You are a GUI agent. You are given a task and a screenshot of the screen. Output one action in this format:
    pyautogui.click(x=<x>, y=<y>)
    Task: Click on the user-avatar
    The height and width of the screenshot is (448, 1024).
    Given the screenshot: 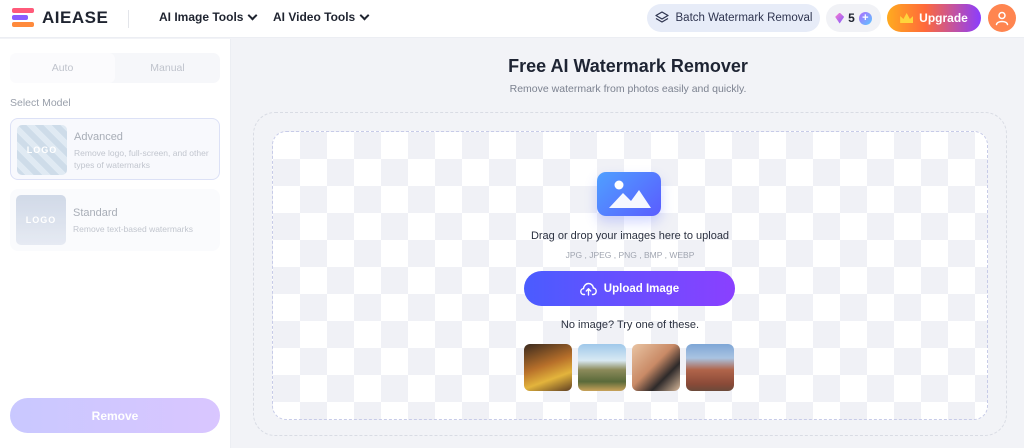 What is the action you would take?
    pyautogui.click(x=1002, y=18)
    